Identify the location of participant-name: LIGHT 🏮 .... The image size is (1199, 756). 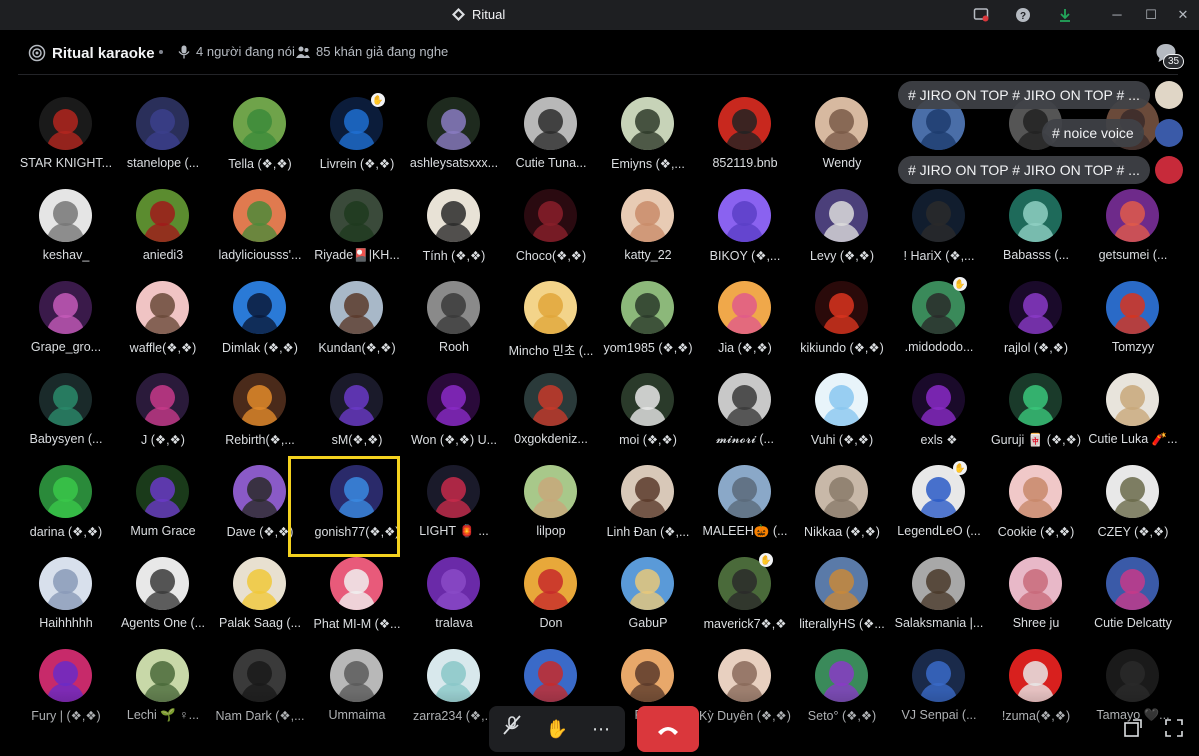
(454, 531).